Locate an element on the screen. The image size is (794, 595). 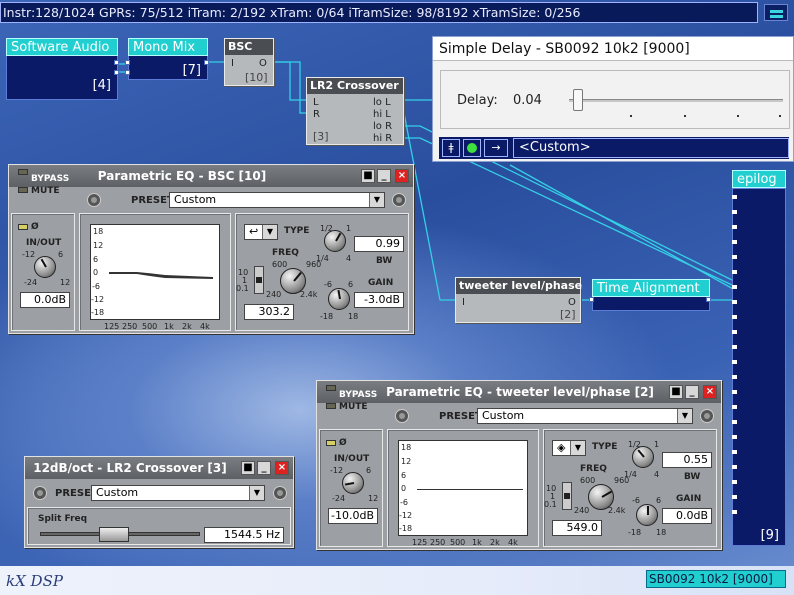
block-tweeter-level-phase: tweeter level/phase I O [2] is located at coordinates (518, 300).